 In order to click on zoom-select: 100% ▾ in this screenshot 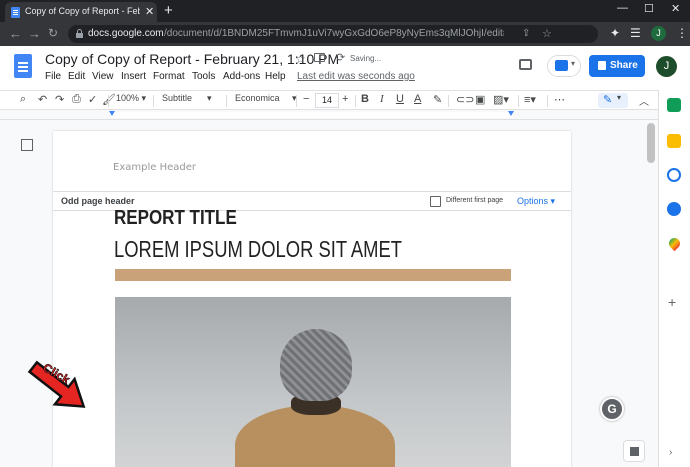, I will do `click(131, 98)`.